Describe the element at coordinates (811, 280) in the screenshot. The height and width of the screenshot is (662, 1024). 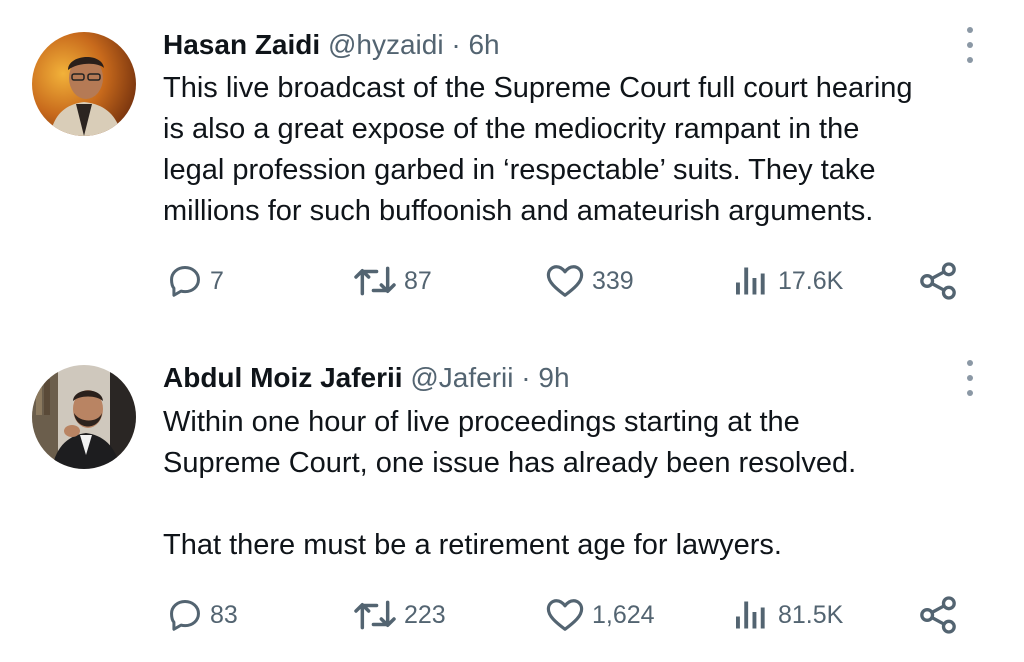
I see `views-count: 17.6K` at that location.